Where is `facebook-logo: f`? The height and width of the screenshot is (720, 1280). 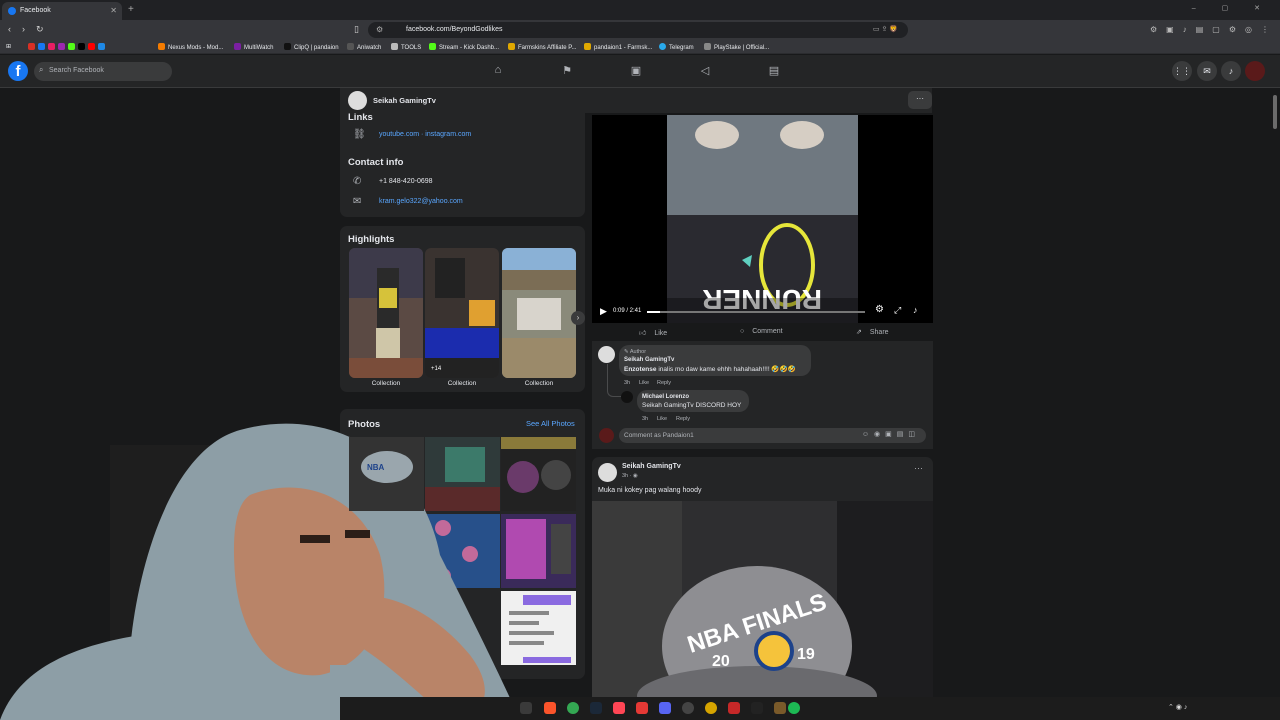 facebook-logo: f is located at coordinates (18, 71).